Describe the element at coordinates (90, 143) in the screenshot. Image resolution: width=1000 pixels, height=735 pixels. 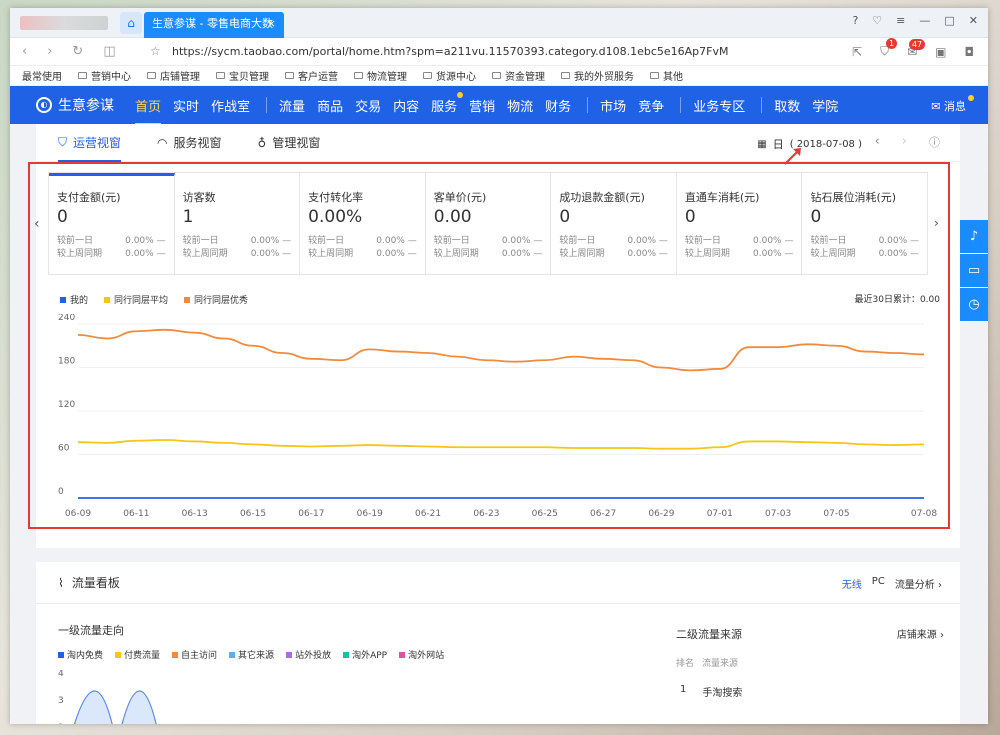
I see `tab-operation: ⛉ 运营视窗` at that location.